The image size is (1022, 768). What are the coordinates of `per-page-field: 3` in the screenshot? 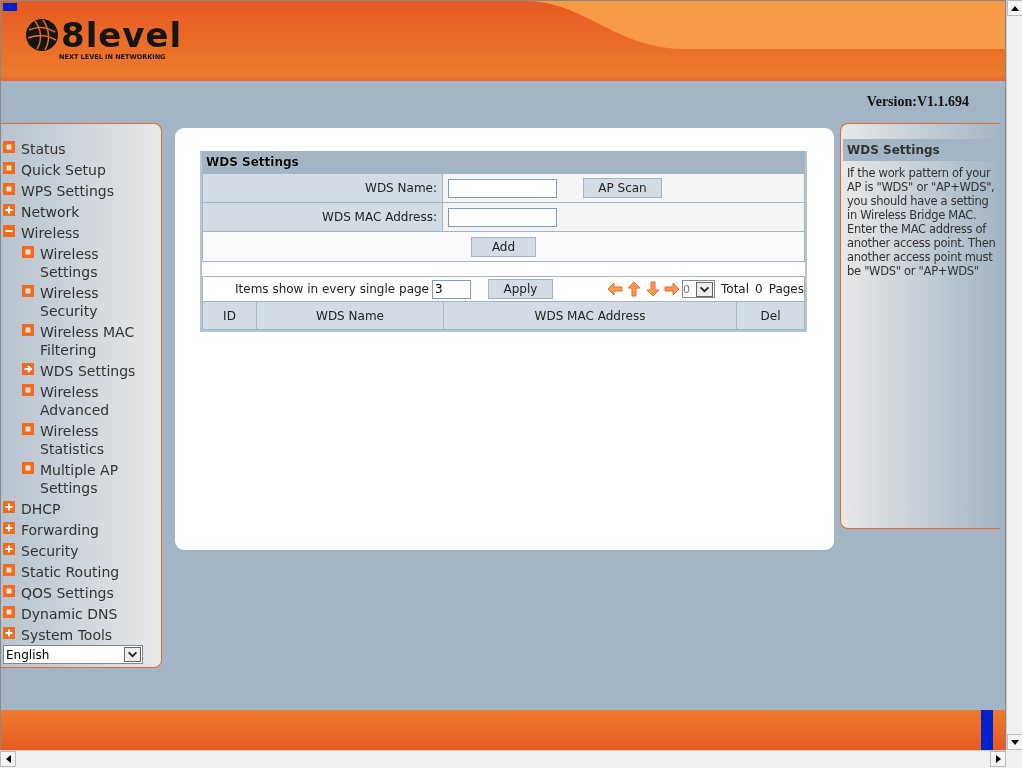 It's located at (451, 289).